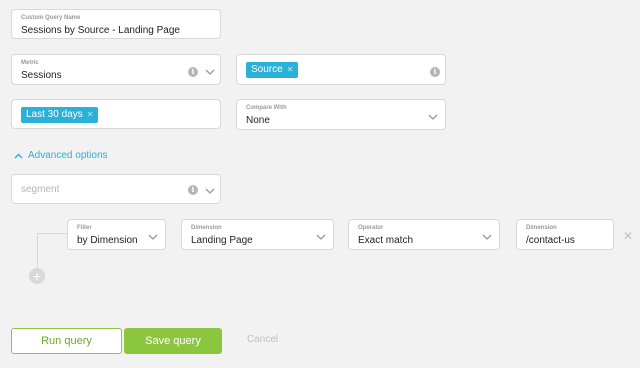 This screenshot has height=368, width=640. What do you see at coordinates (258, 120) in the screenshot?
I see `compare-with-value: None` at bounding box center [258, 120].